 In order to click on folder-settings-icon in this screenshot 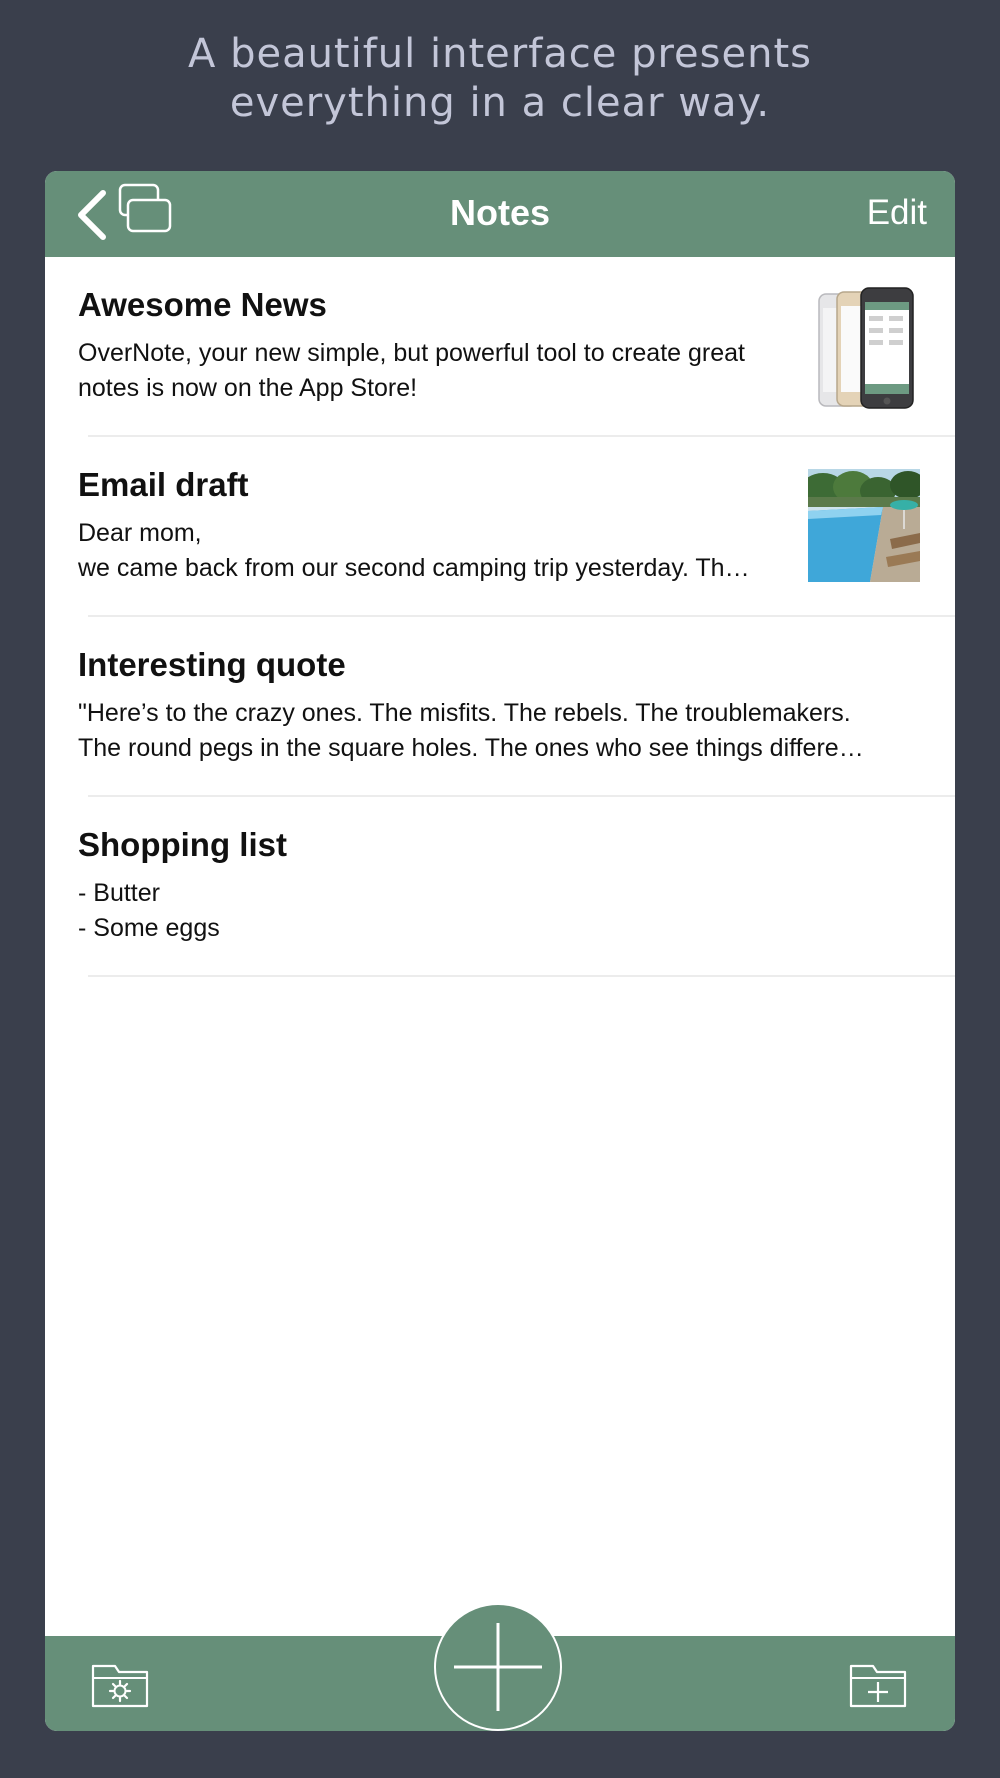, I will do `click(121, 1684)`.